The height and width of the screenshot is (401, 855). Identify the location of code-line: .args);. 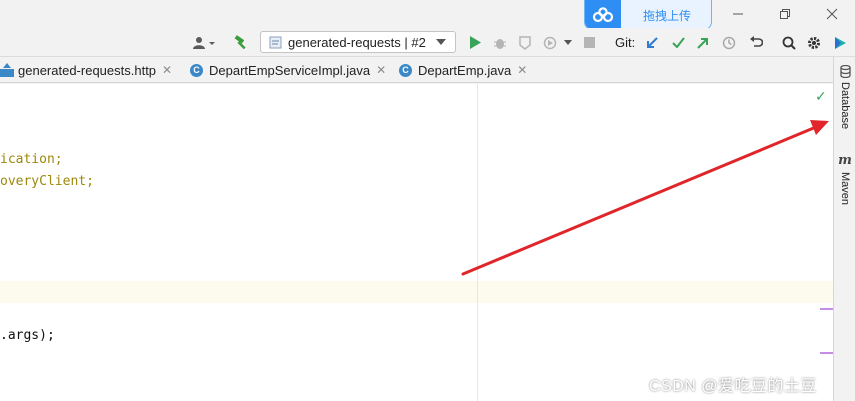
(27, 338).